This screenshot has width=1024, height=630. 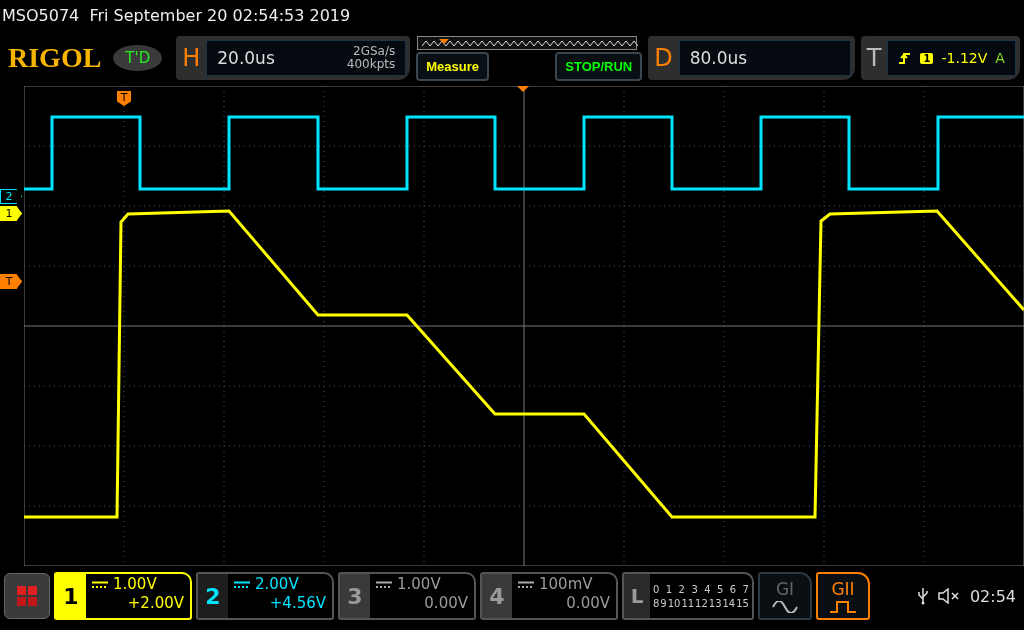 I want to click on digital-channel-number: 10, so click(x=674, y=603).